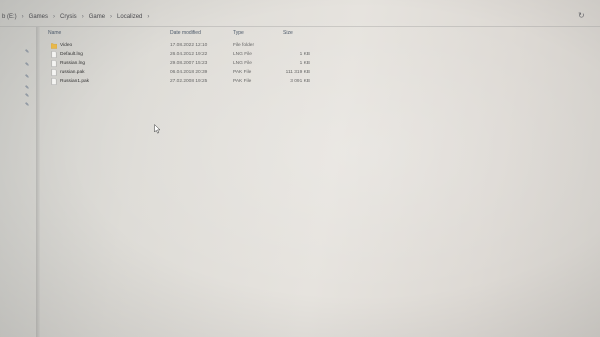  What do you see at coordinates (72, 72) in the screenshot?
I see `file-name: russian.pak` at bounding box center [72, 72].